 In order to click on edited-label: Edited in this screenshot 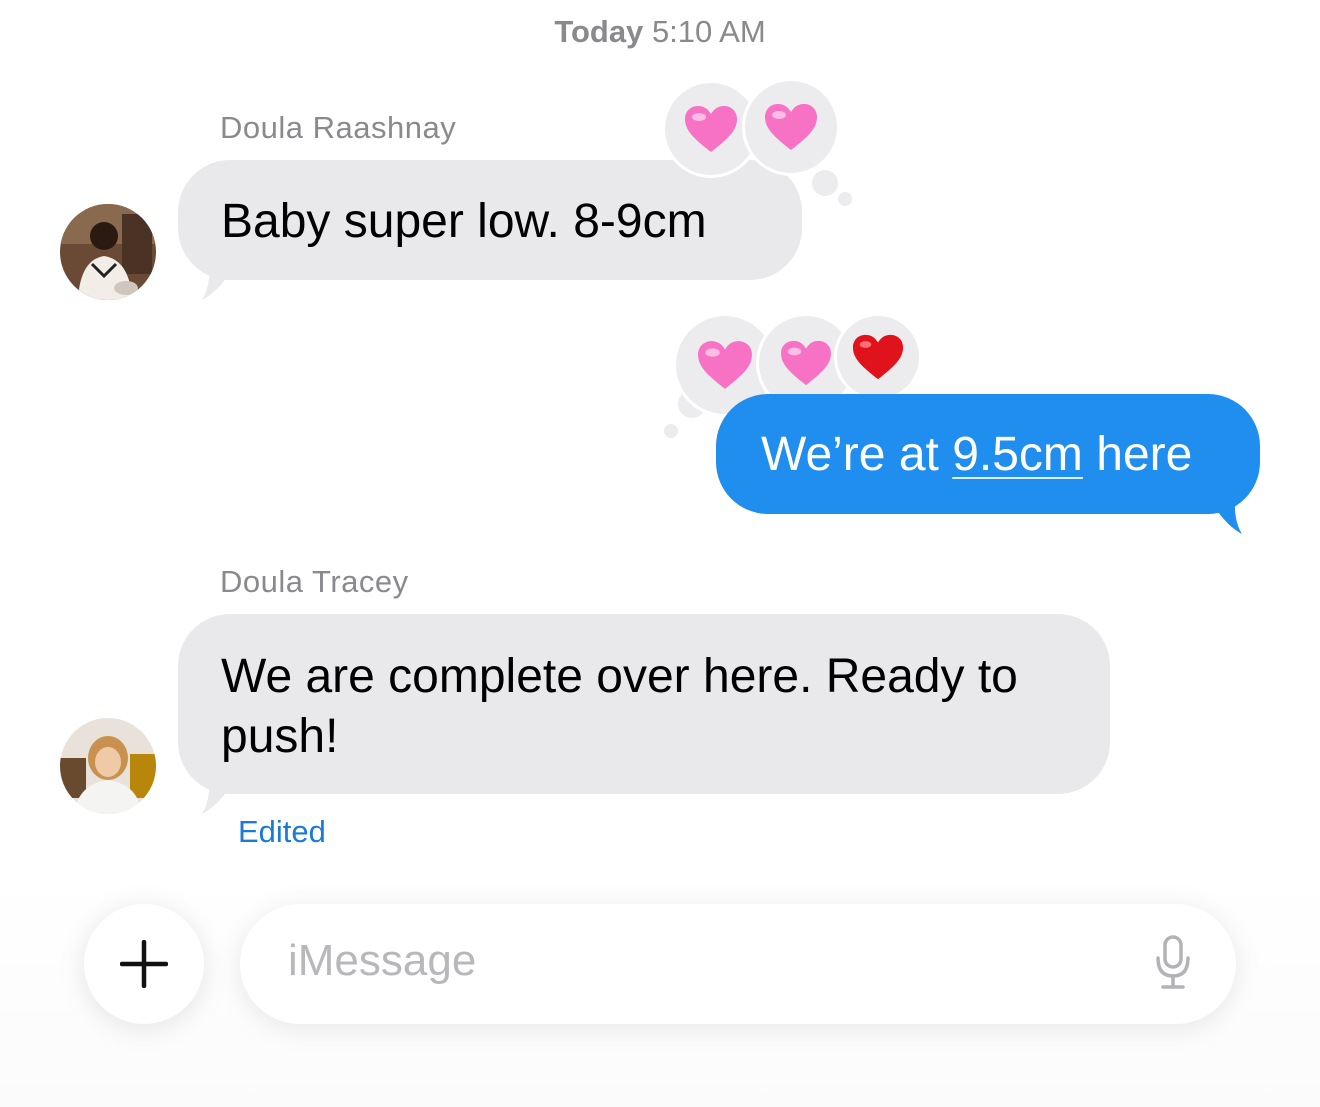, I will do `click(282, 832)`.